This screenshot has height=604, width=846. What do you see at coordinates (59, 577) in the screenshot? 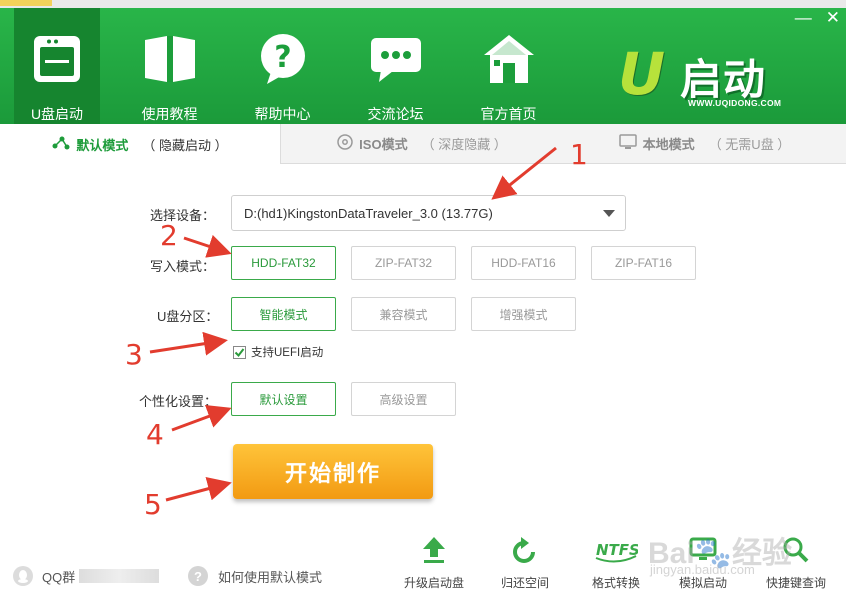
I see `qq-label: QQ群` at bounding box center [59, 577].